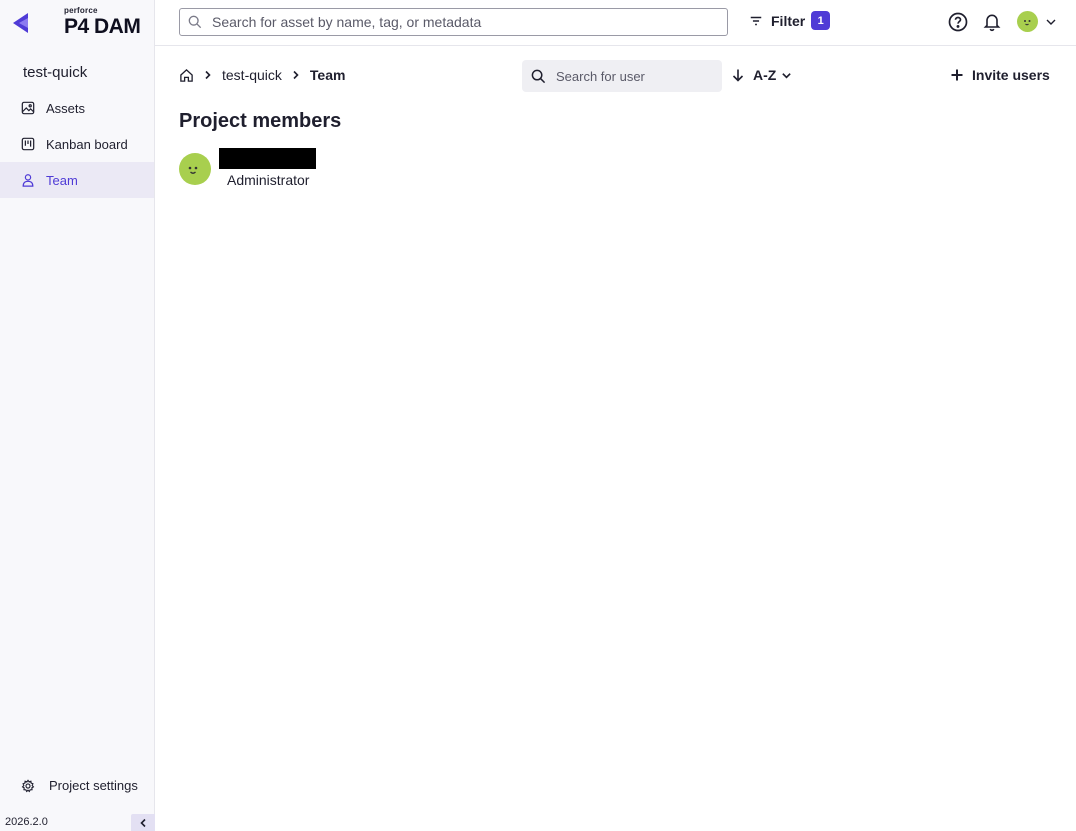 This screenshot has width=1076, height=831. Describe the element at coordinates (462, 22) in the screenshot. I see `global-search-input` at that location.